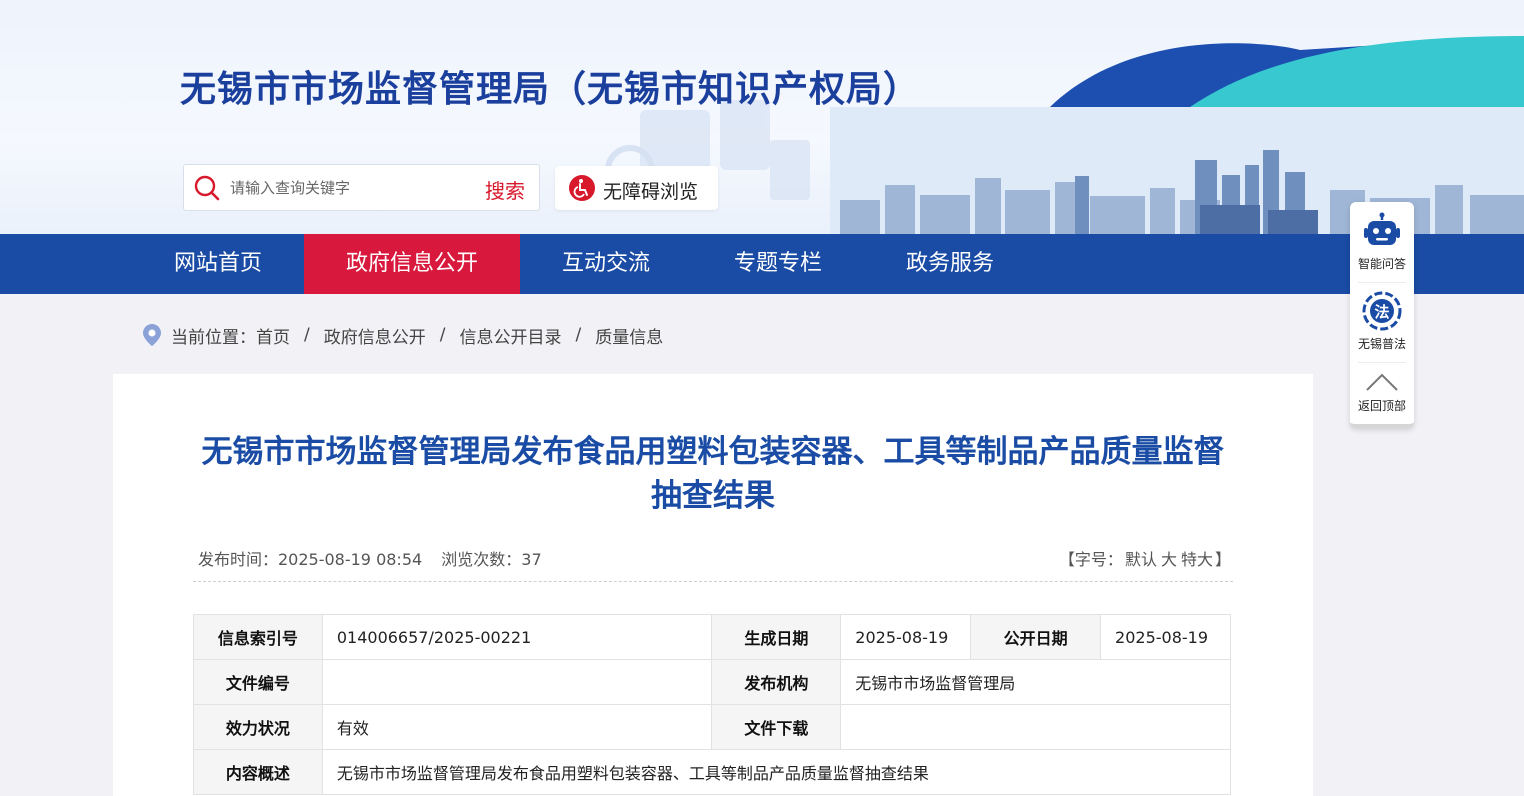  What do you see at coordinates (1381, 344) in the screenshot?
I see `law-label: 无锡普法` at bounding box center [1381, 344].